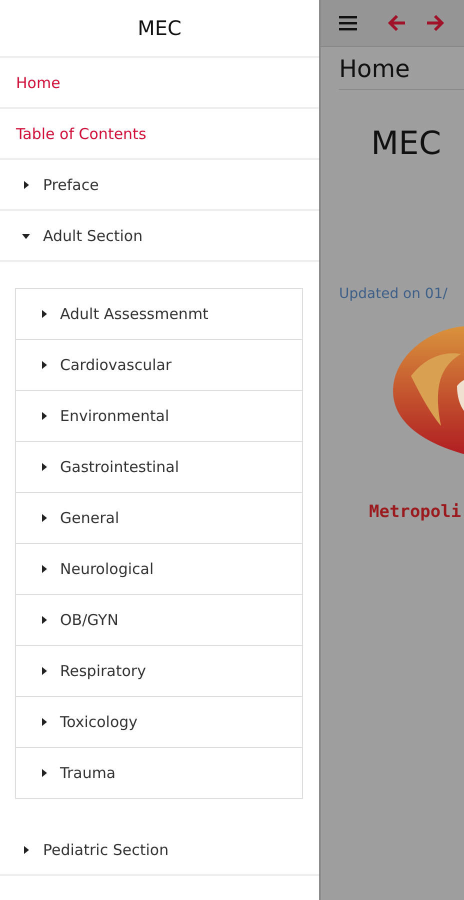 The height and width of the screenshot is (900, 464). What do you see at coordinates (159, 569) in the screenshot?
I see `nav-subsection: Neurological` at bounding box center [159, 569].